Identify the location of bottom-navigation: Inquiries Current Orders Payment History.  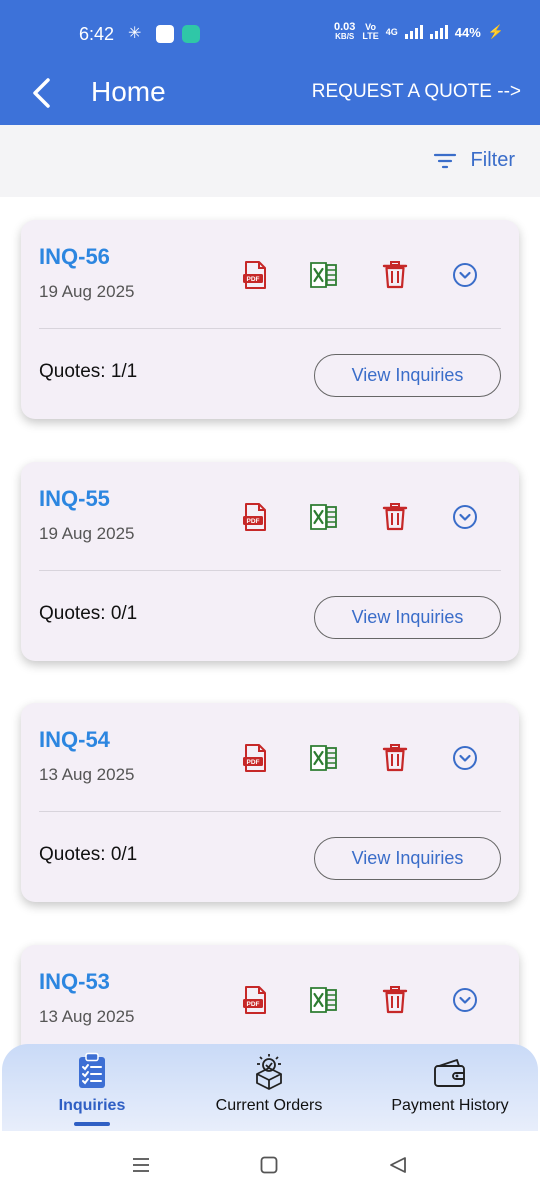
(270, 1087).